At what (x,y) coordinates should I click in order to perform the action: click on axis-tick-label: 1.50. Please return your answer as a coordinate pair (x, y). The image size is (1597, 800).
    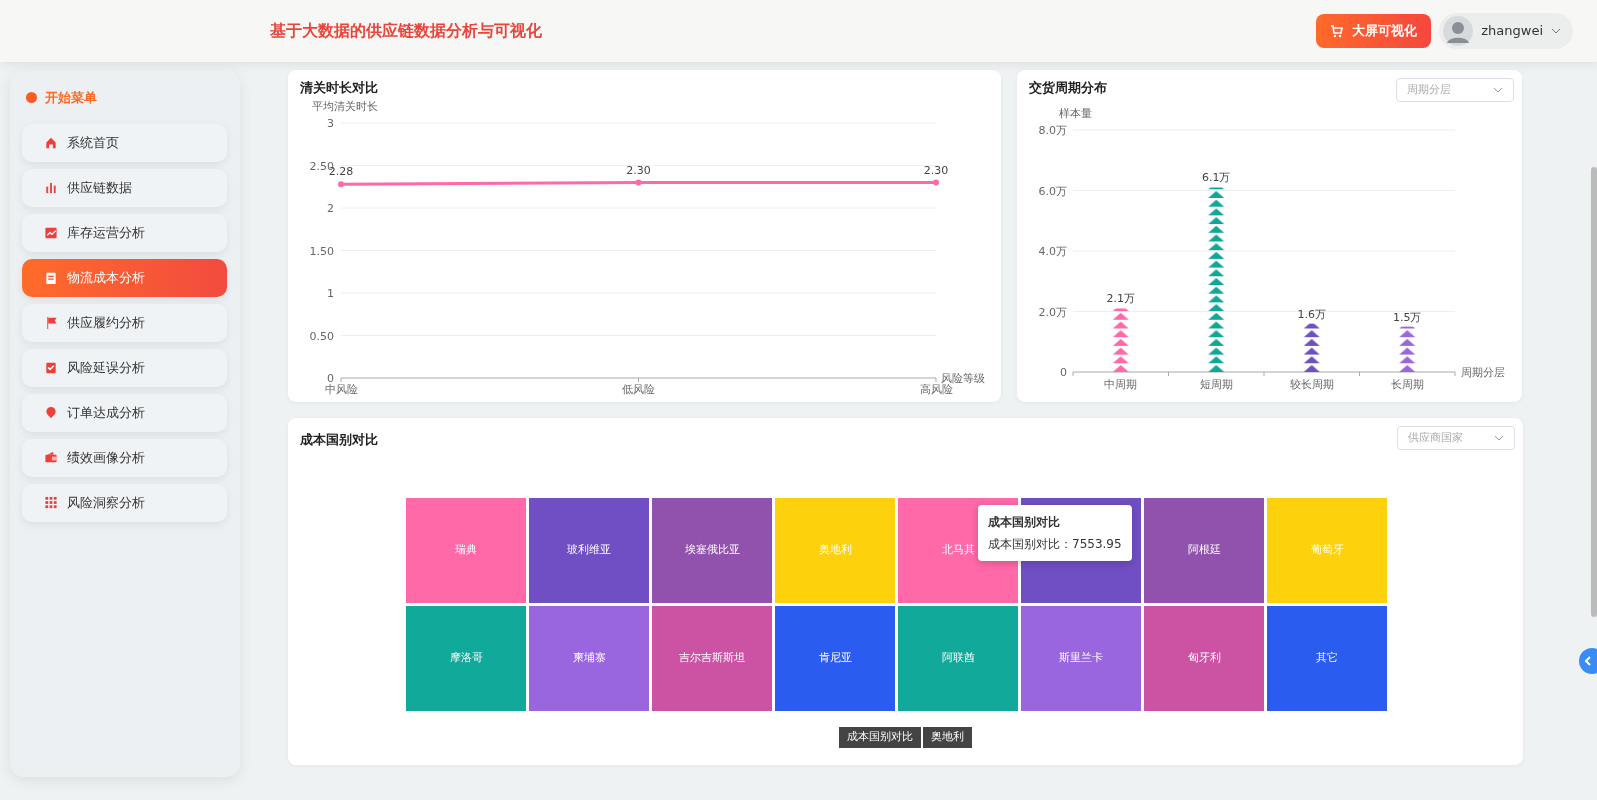
    Looking at the image, I should click on (321, 250).